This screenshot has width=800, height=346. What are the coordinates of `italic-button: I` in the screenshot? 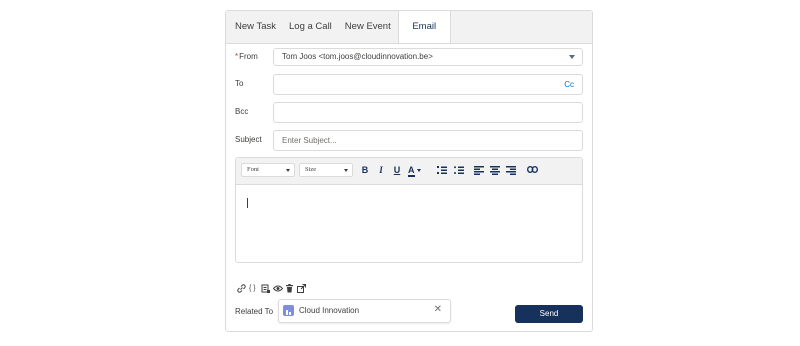 It's located at (381, 170).